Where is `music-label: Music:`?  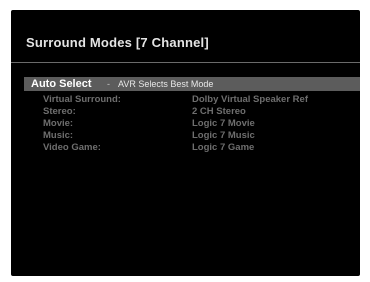
music-label: Music: is located at coordinates (58, 135).